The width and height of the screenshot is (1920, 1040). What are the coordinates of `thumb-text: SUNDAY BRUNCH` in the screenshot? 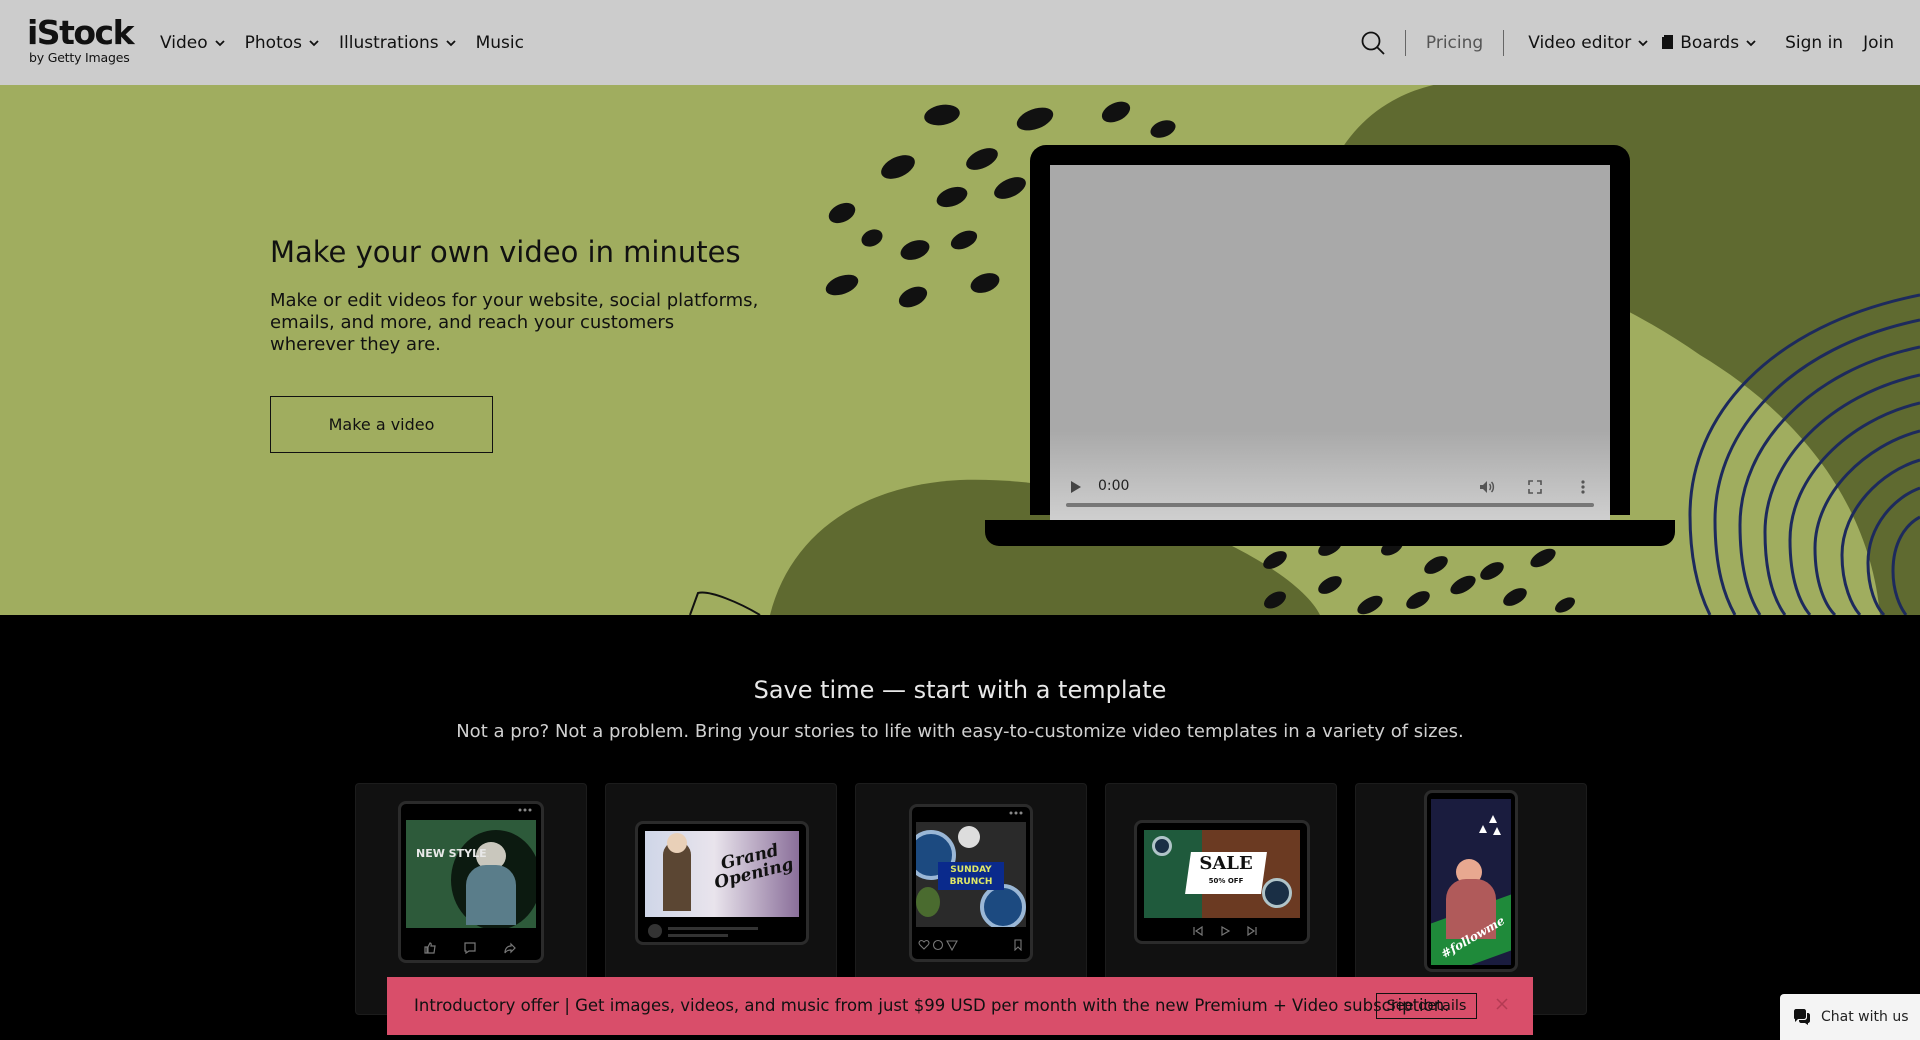 It's located at (971, 876).